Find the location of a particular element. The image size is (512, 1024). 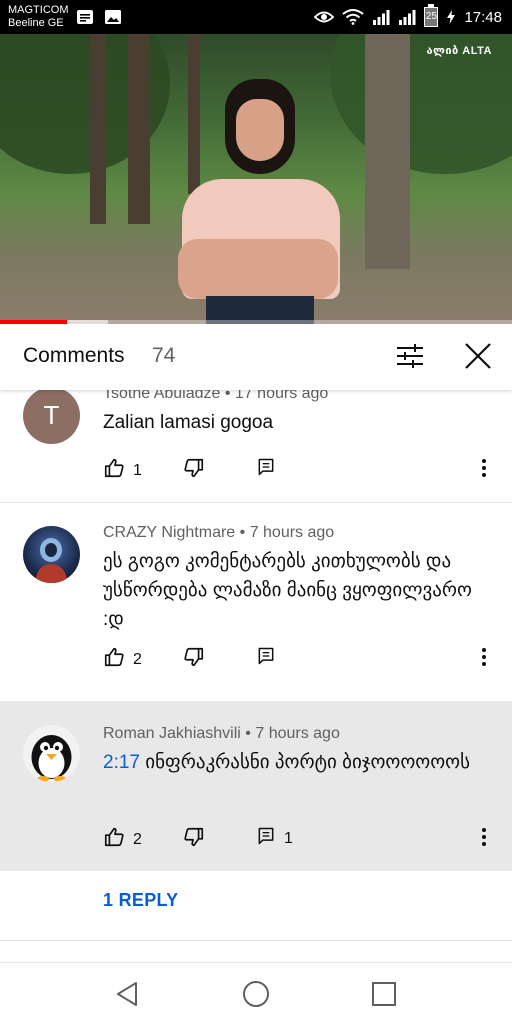

carrier-info: MAGTICOM Beeline GE is located at coordinates (38, 17).